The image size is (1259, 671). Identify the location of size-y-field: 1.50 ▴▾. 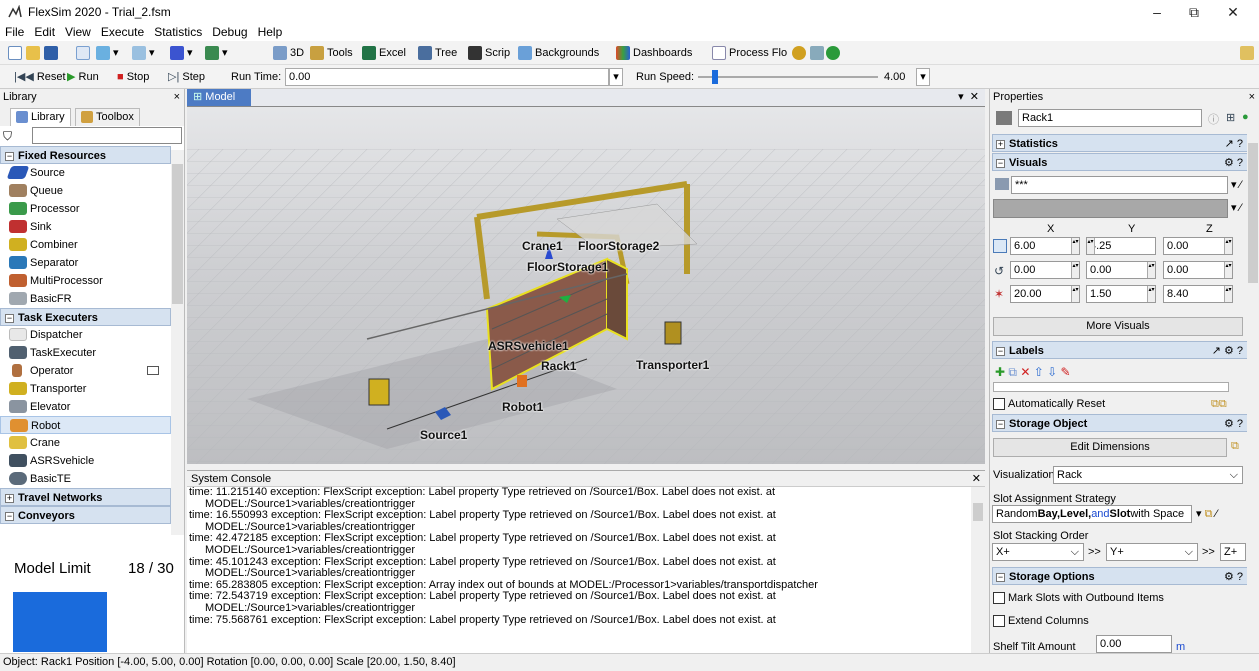
(1121, 294).